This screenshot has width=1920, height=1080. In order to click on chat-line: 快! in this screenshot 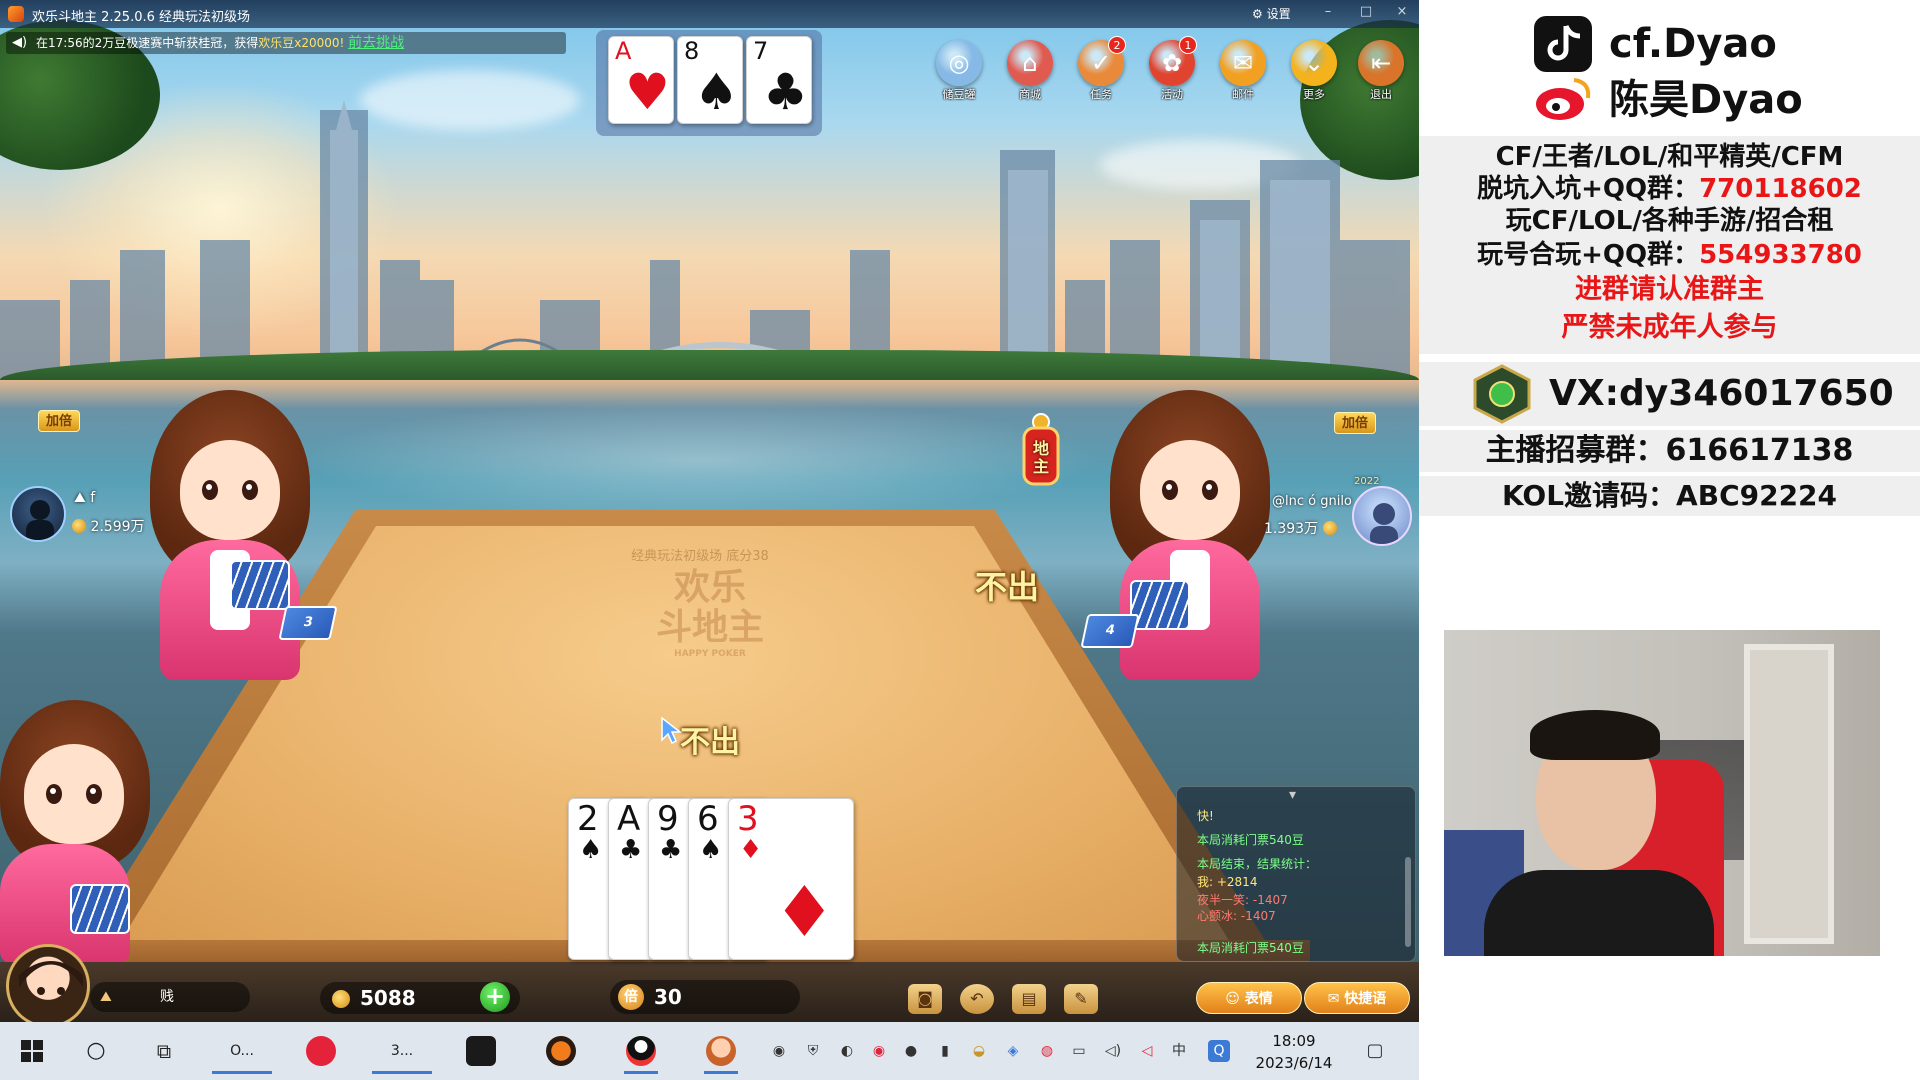, I will do `click(1205, 816)`.